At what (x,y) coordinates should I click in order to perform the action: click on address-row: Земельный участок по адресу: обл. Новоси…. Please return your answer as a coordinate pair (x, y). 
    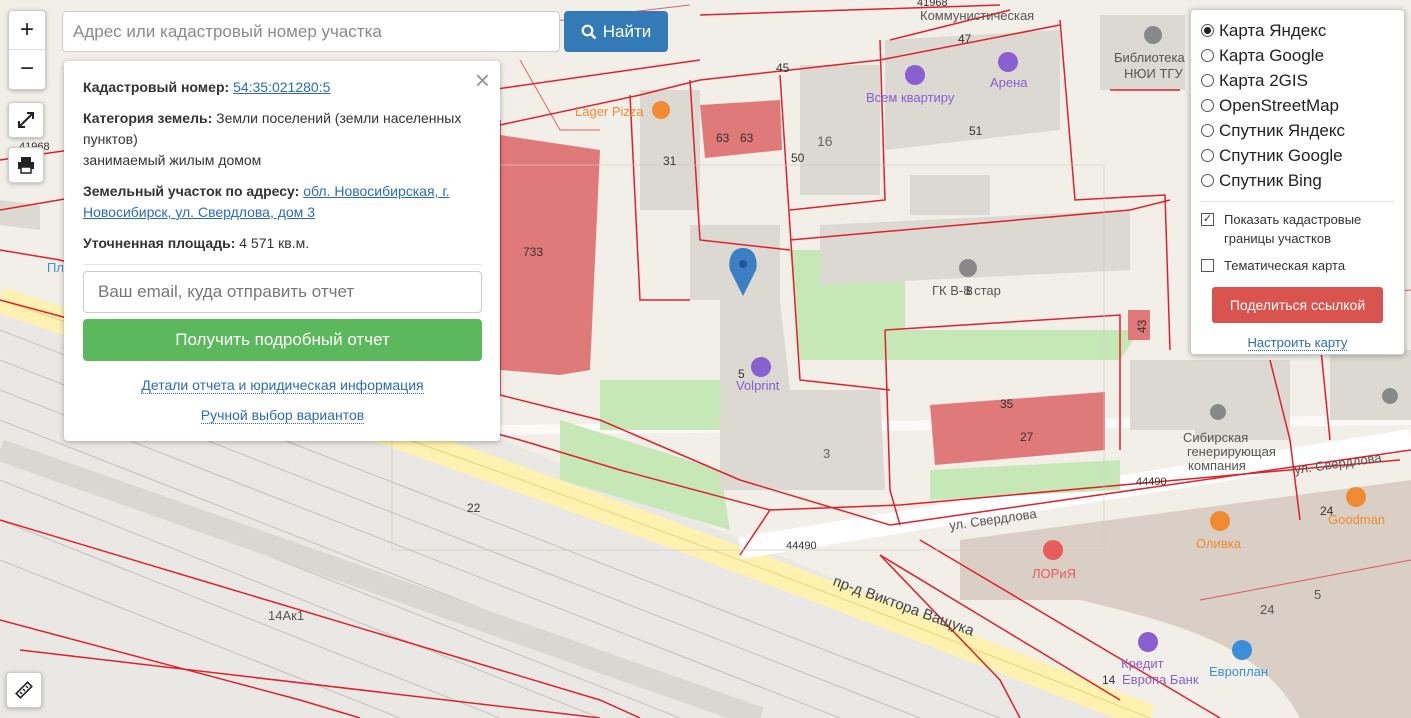
    Looking at the image, I should click on (282, 202).